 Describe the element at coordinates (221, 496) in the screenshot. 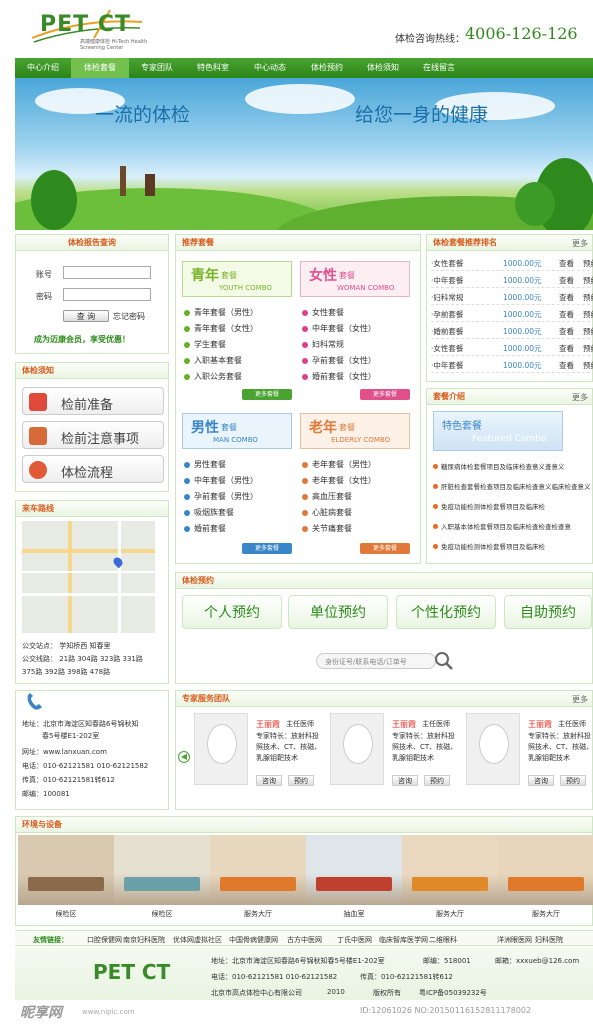

I see `package-item: 孕前套餐（男性）` at that location.